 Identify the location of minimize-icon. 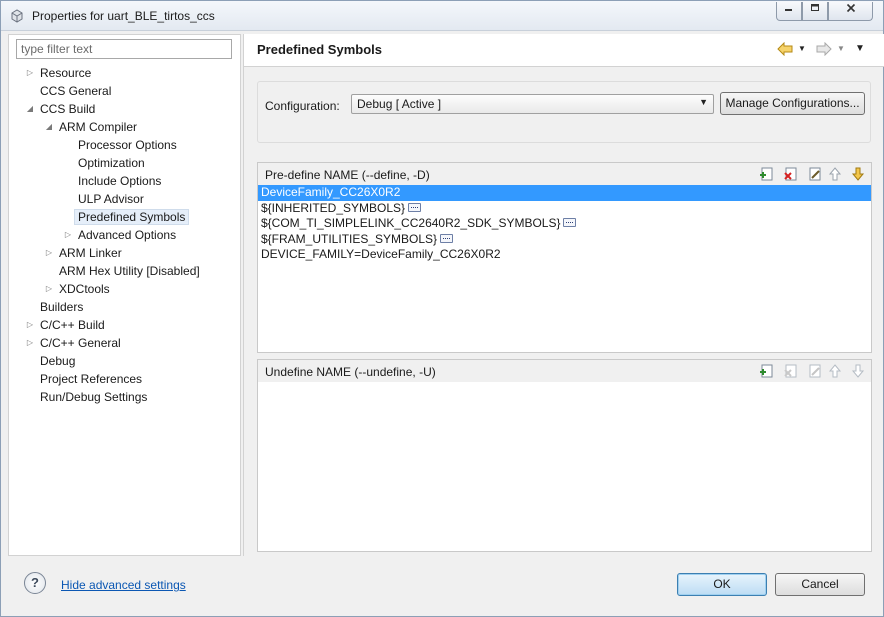
(788, 10).